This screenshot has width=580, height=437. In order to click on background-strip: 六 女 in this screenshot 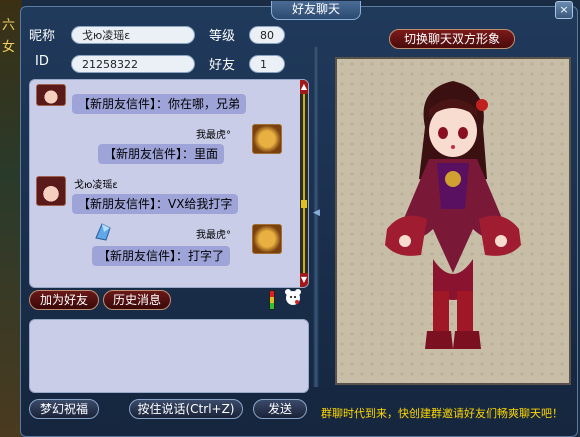, I will do `click(11, 218)`.